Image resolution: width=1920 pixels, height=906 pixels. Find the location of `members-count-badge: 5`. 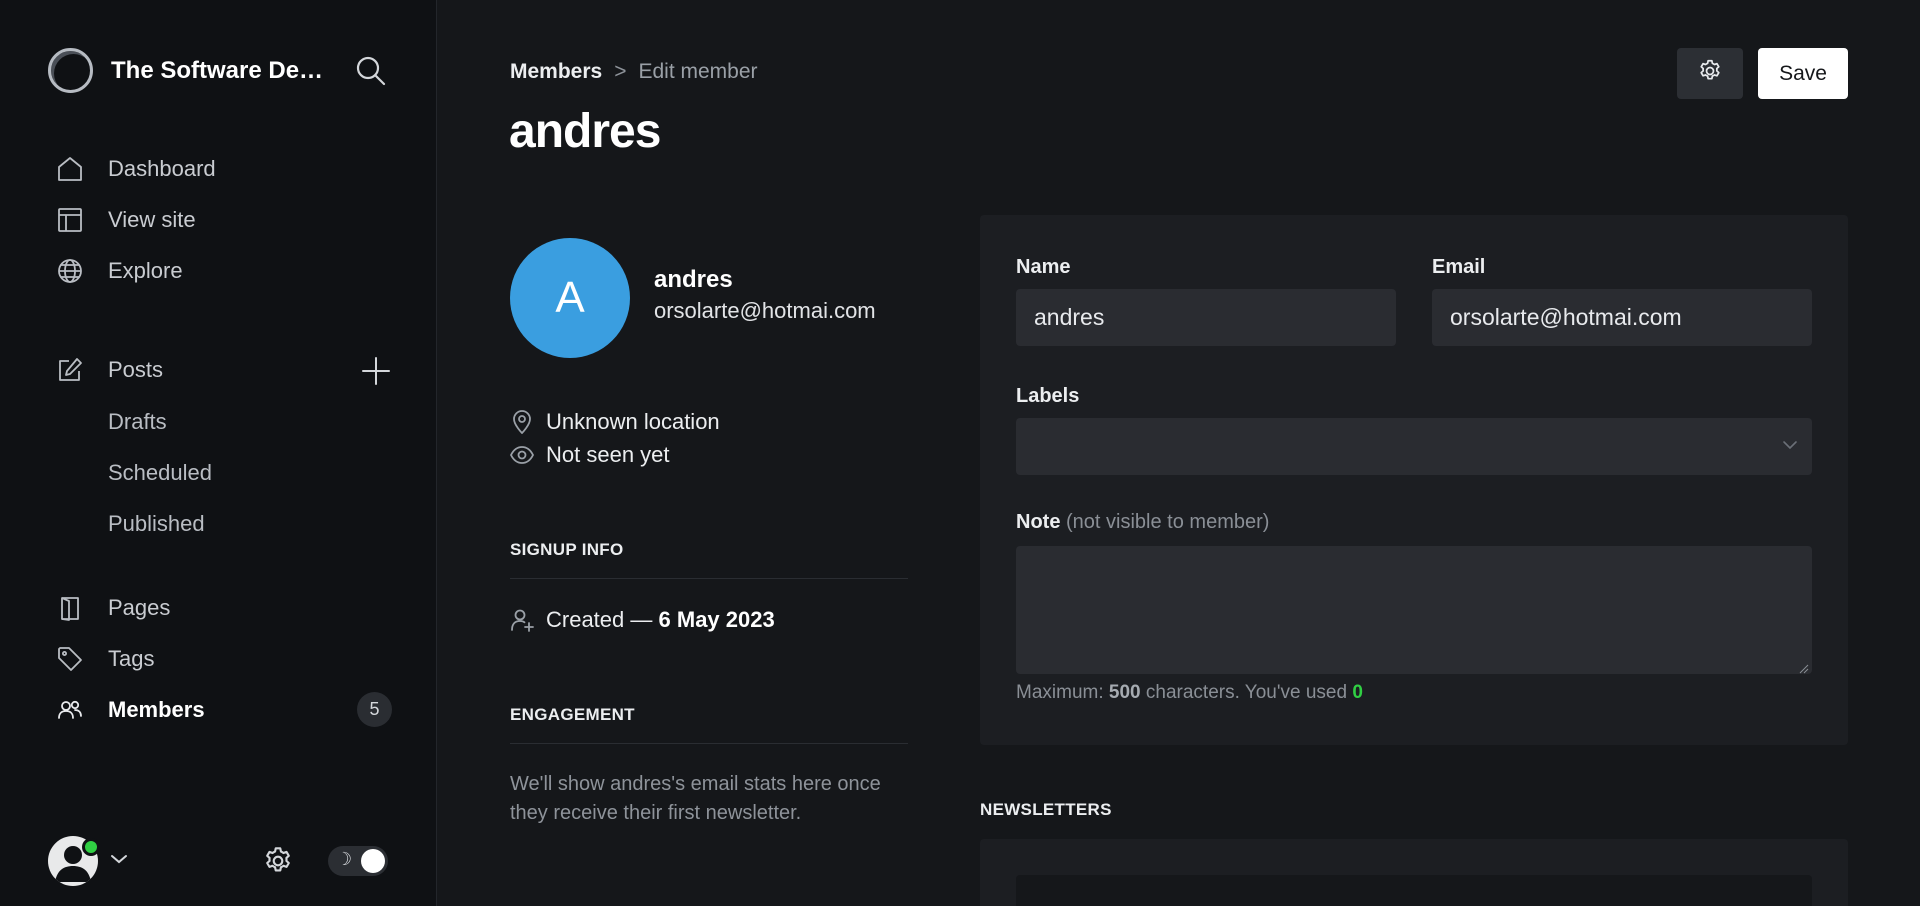

members-count-badge: 5 is located at coordinates (374, 709).